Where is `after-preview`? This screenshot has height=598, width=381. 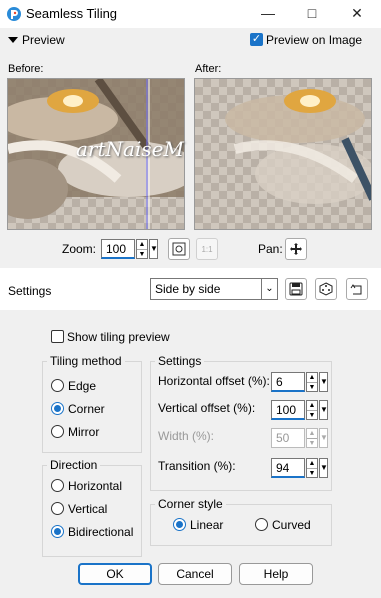 after-preview is located at coordinates (283, 154).